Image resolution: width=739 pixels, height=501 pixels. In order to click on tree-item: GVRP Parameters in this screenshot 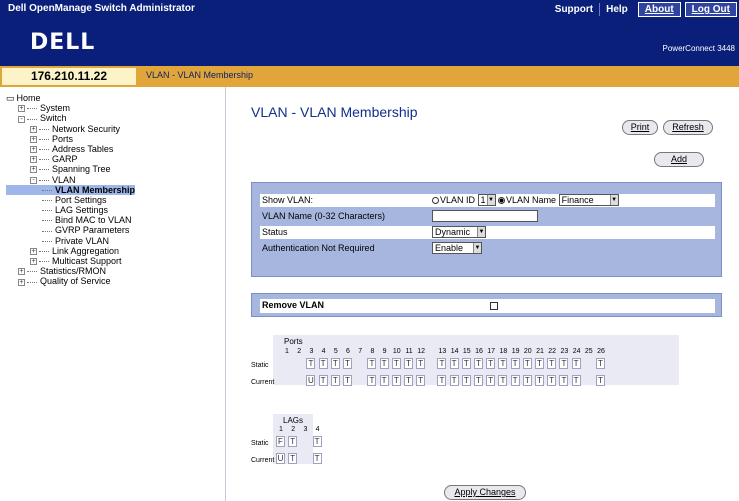, I will do `click(70, 230)`.